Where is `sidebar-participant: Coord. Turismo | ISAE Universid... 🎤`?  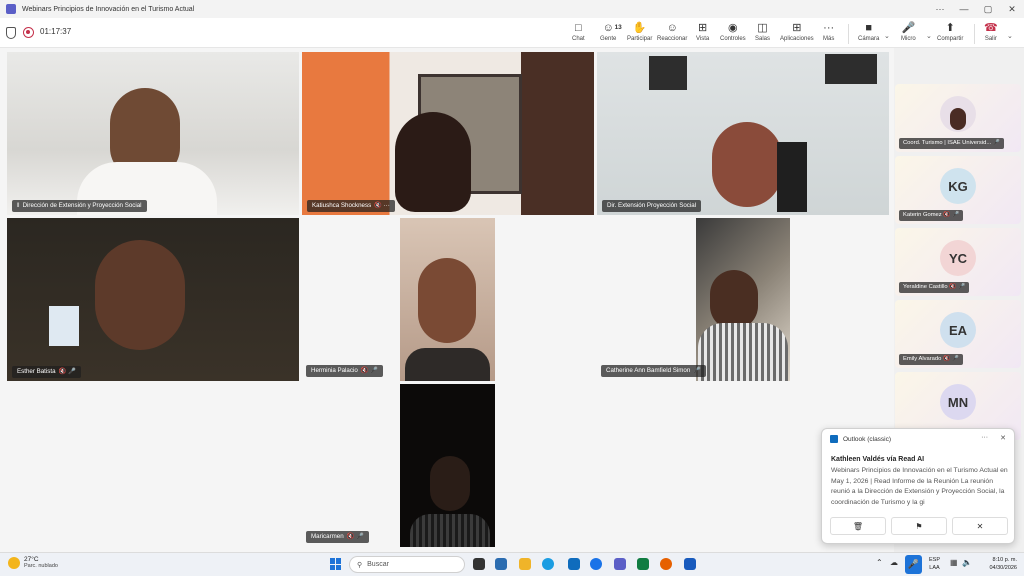
sidebar-participant: Coord. Turismo | ISAE Universid... 🎤 is located at coordinates (958, 118).